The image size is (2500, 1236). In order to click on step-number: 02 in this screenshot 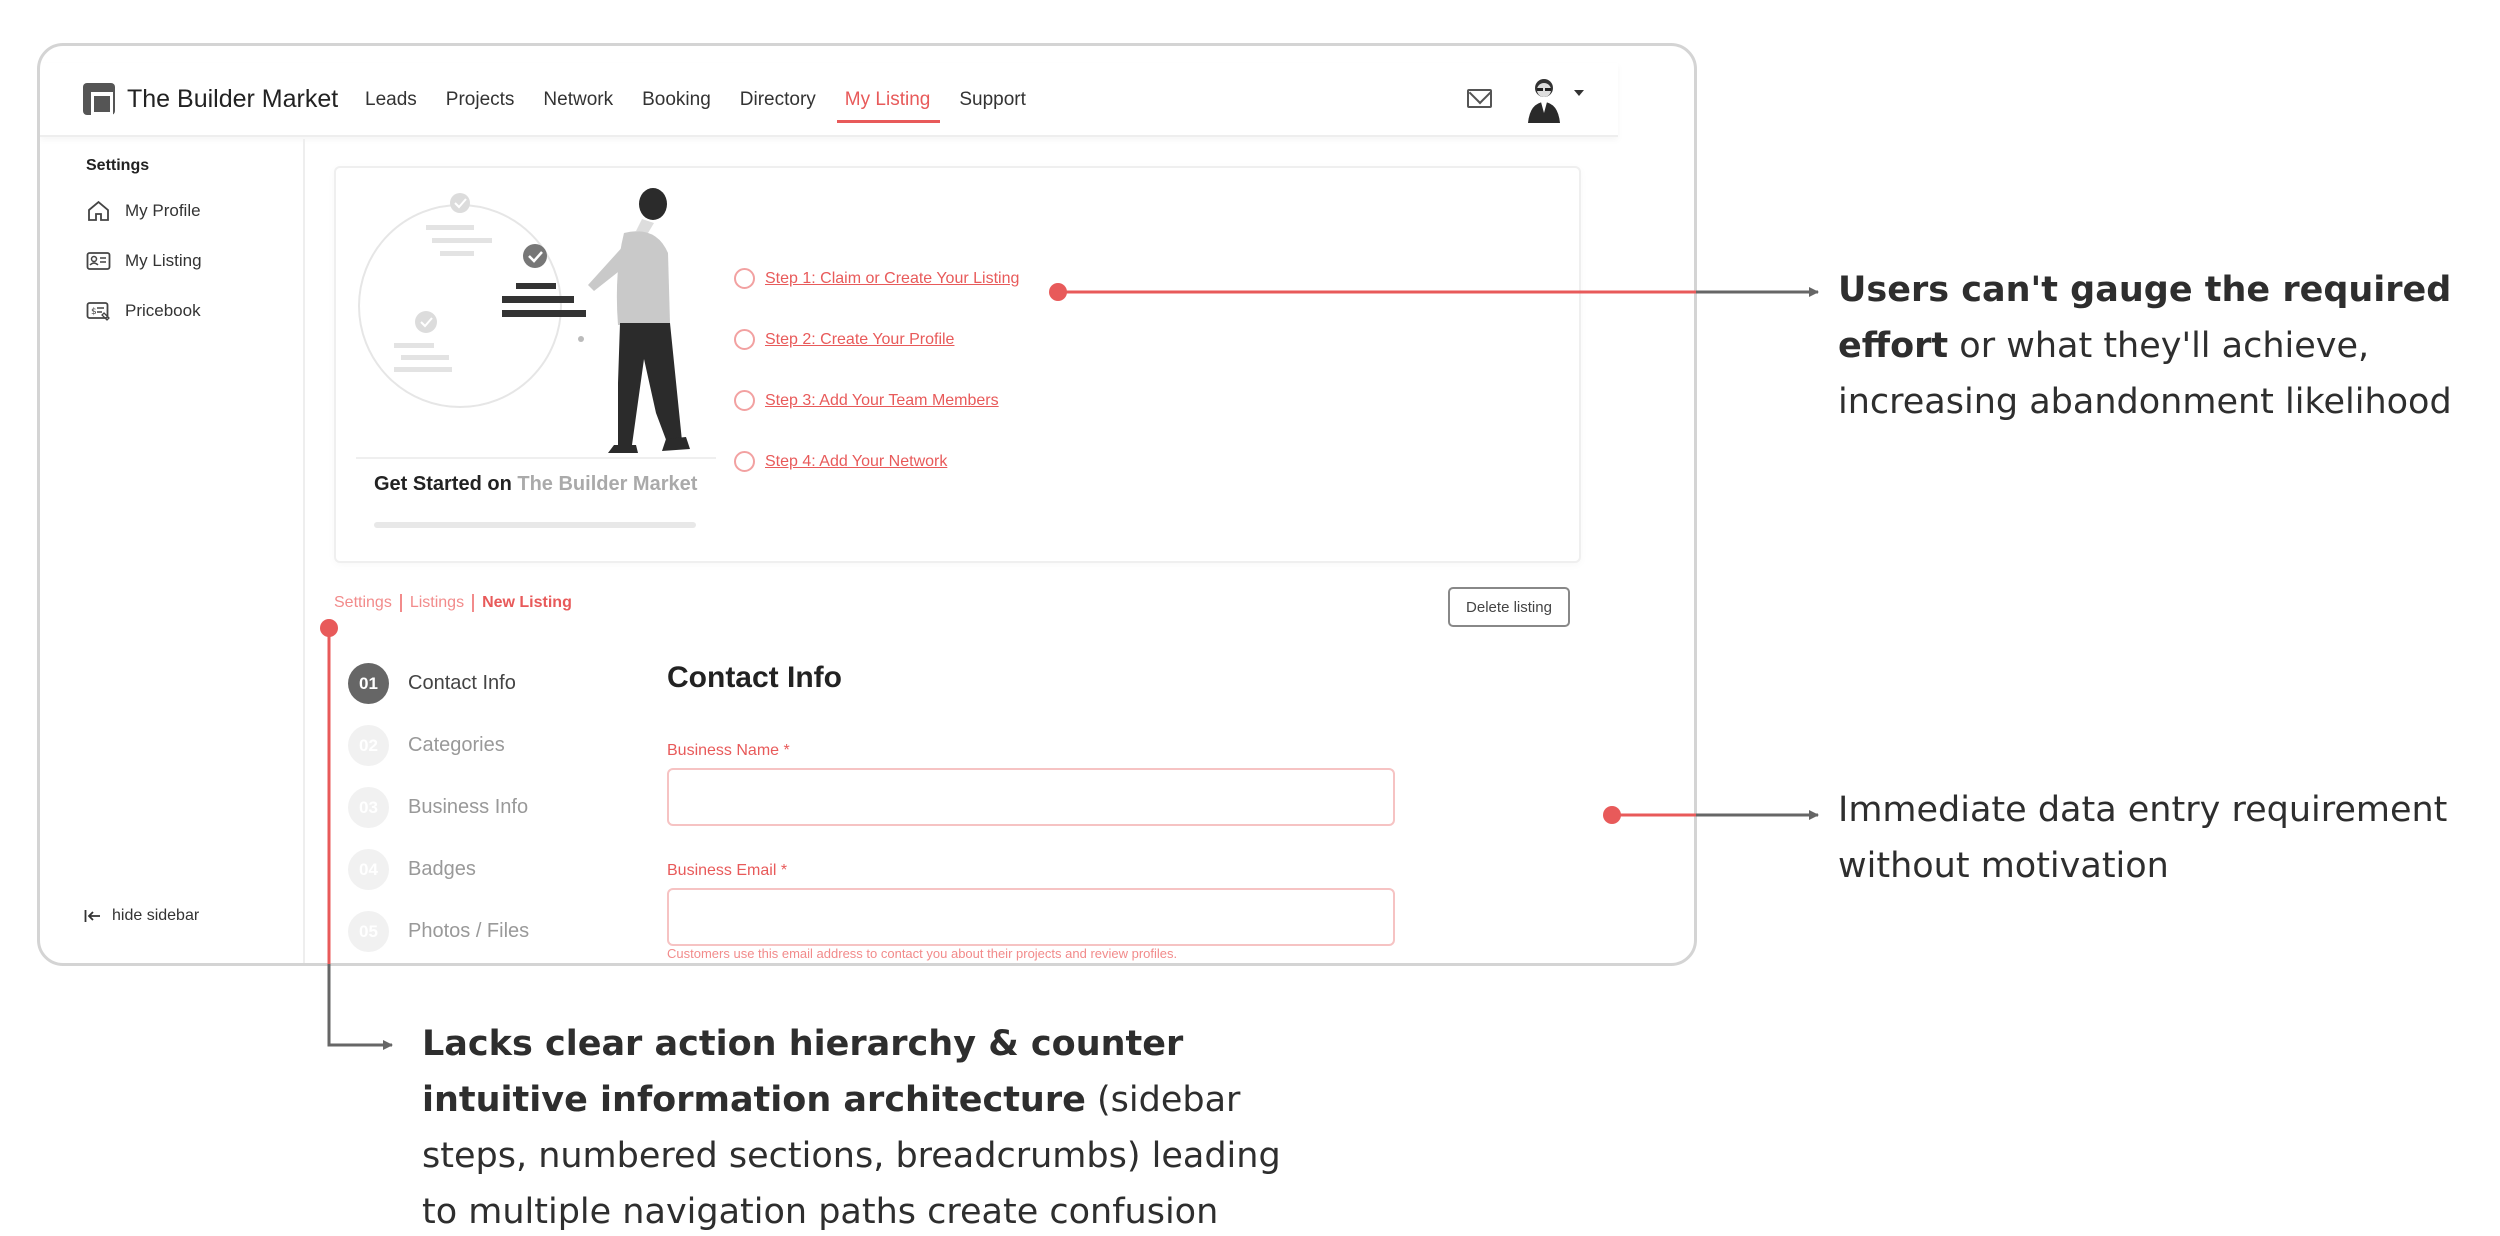, I will do `click(368, 745)`.